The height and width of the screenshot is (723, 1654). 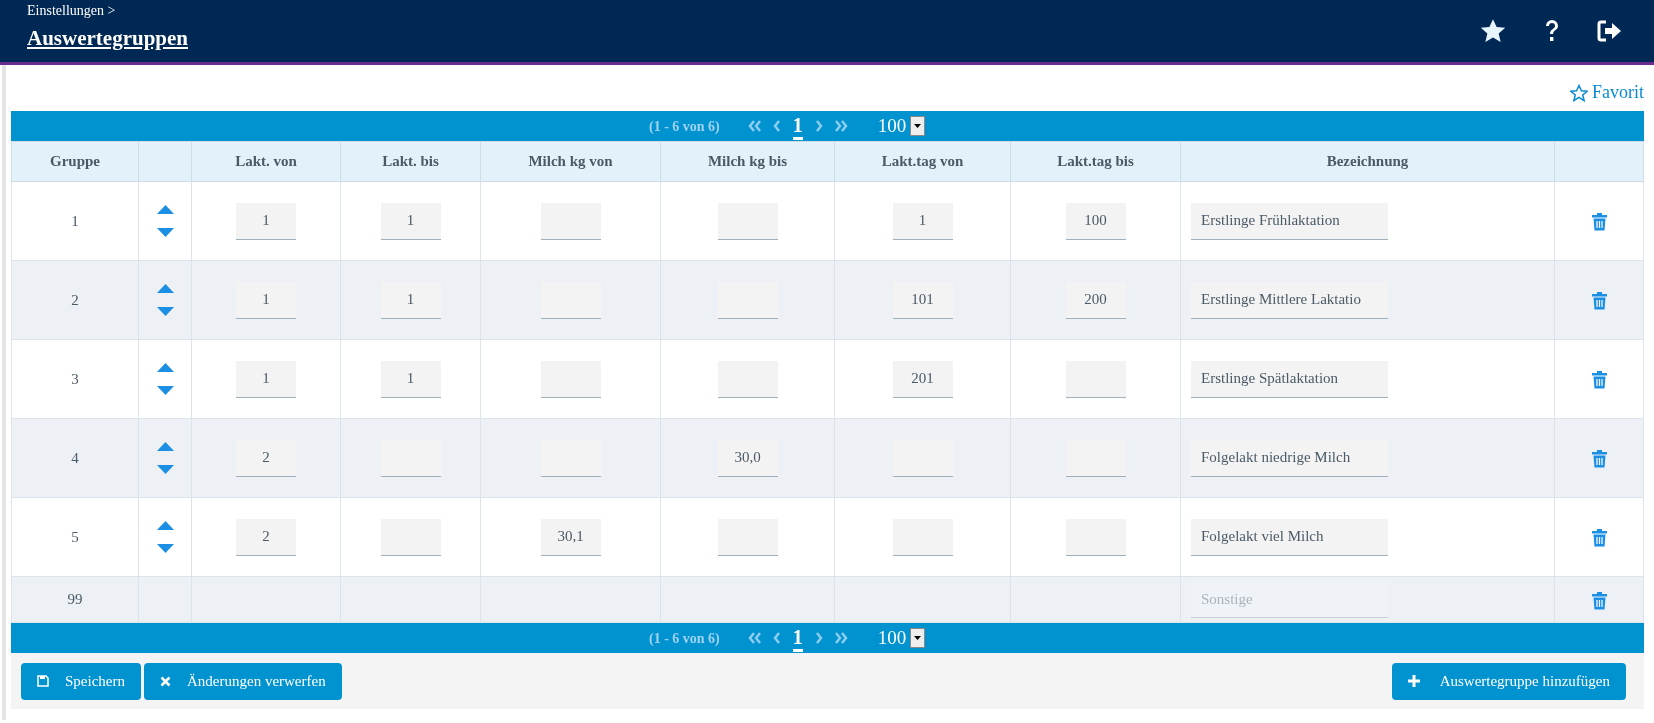 I want to click on column-header: Milch kg bis, so click(x=747, y=161).